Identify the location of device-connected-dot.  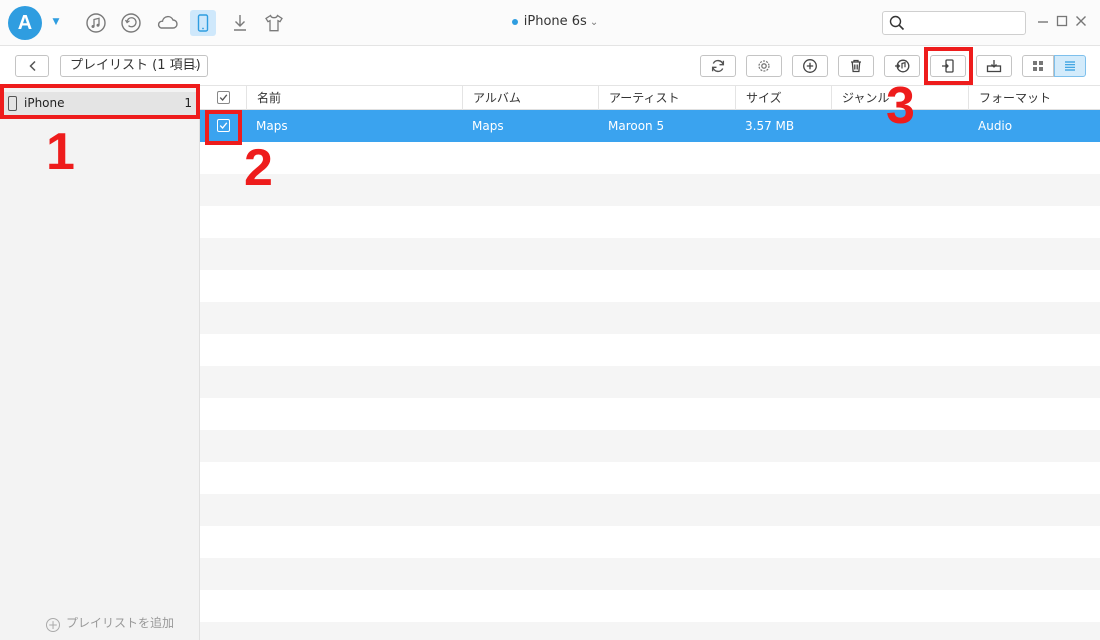
(514, 21).